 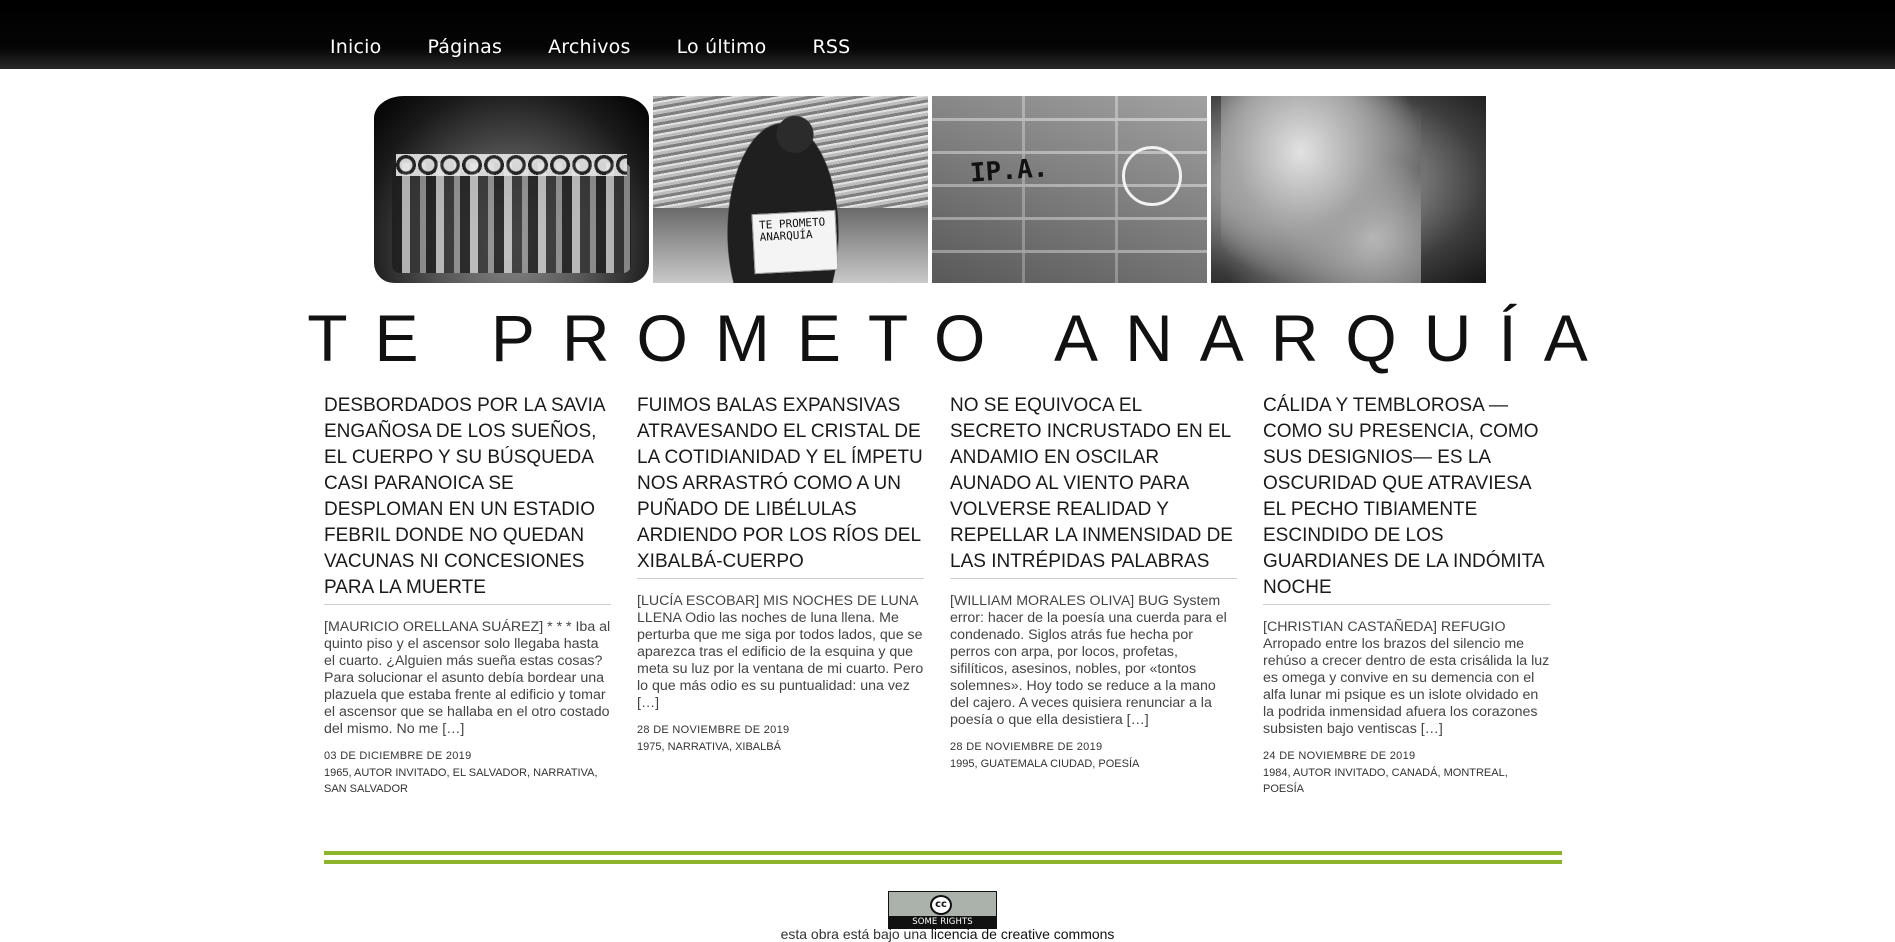 What do you see at coordinates (398, 756) in the screenshot?
I see `post-date: 03 DE DICIEMBRE DE 2019` at bounding box center [398, 756].